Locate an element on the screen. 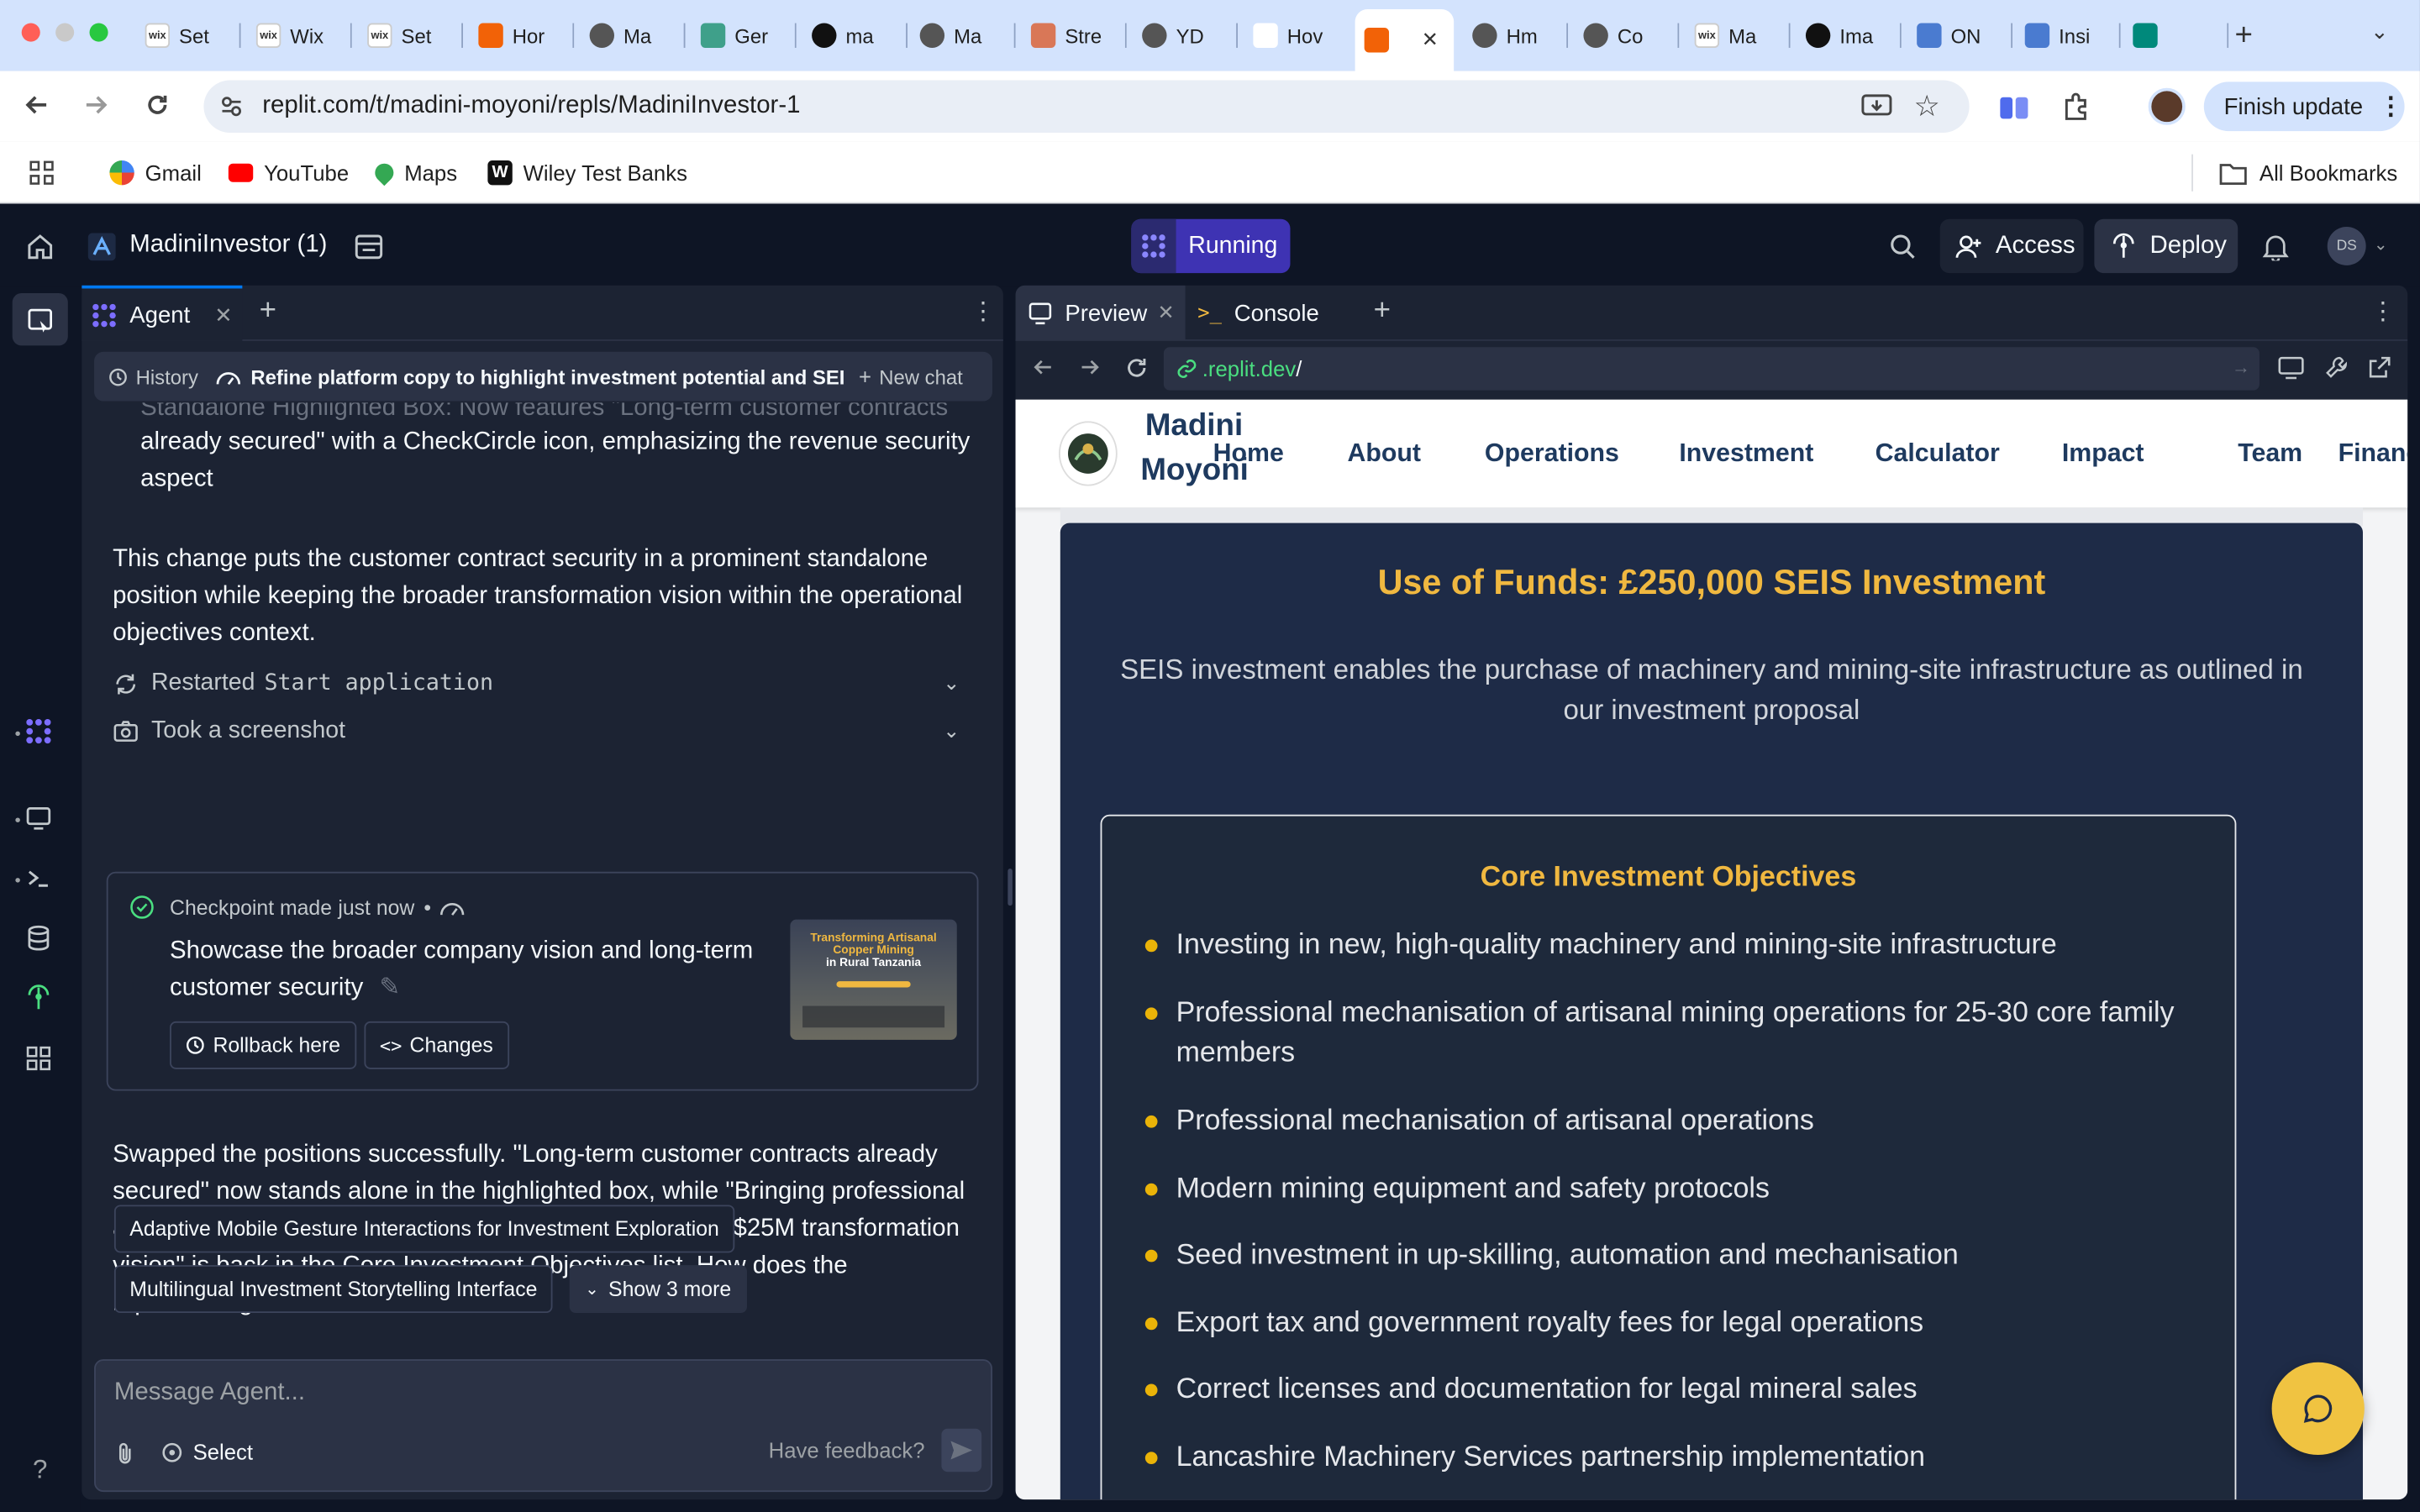 Image resolution: width=2420 pixels, height=1512 pixels. user-avatar: DS is located at coordinates (2346, 245).